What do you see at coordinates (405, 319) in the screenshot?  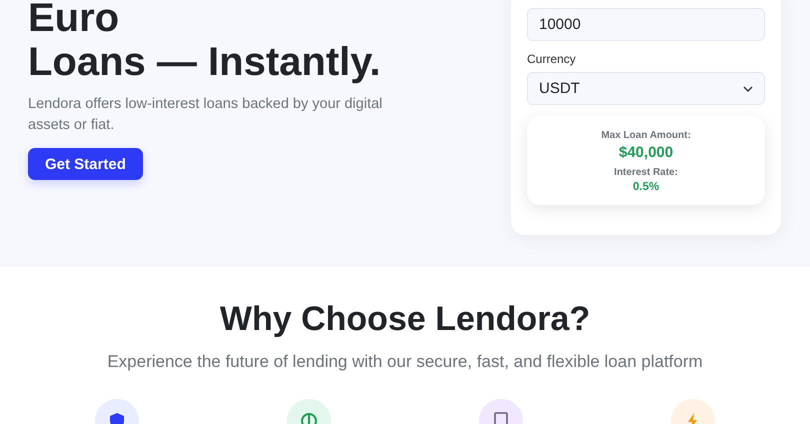 I see `section-title: Why Choose Lendora?` at bounding box center [405, 319].